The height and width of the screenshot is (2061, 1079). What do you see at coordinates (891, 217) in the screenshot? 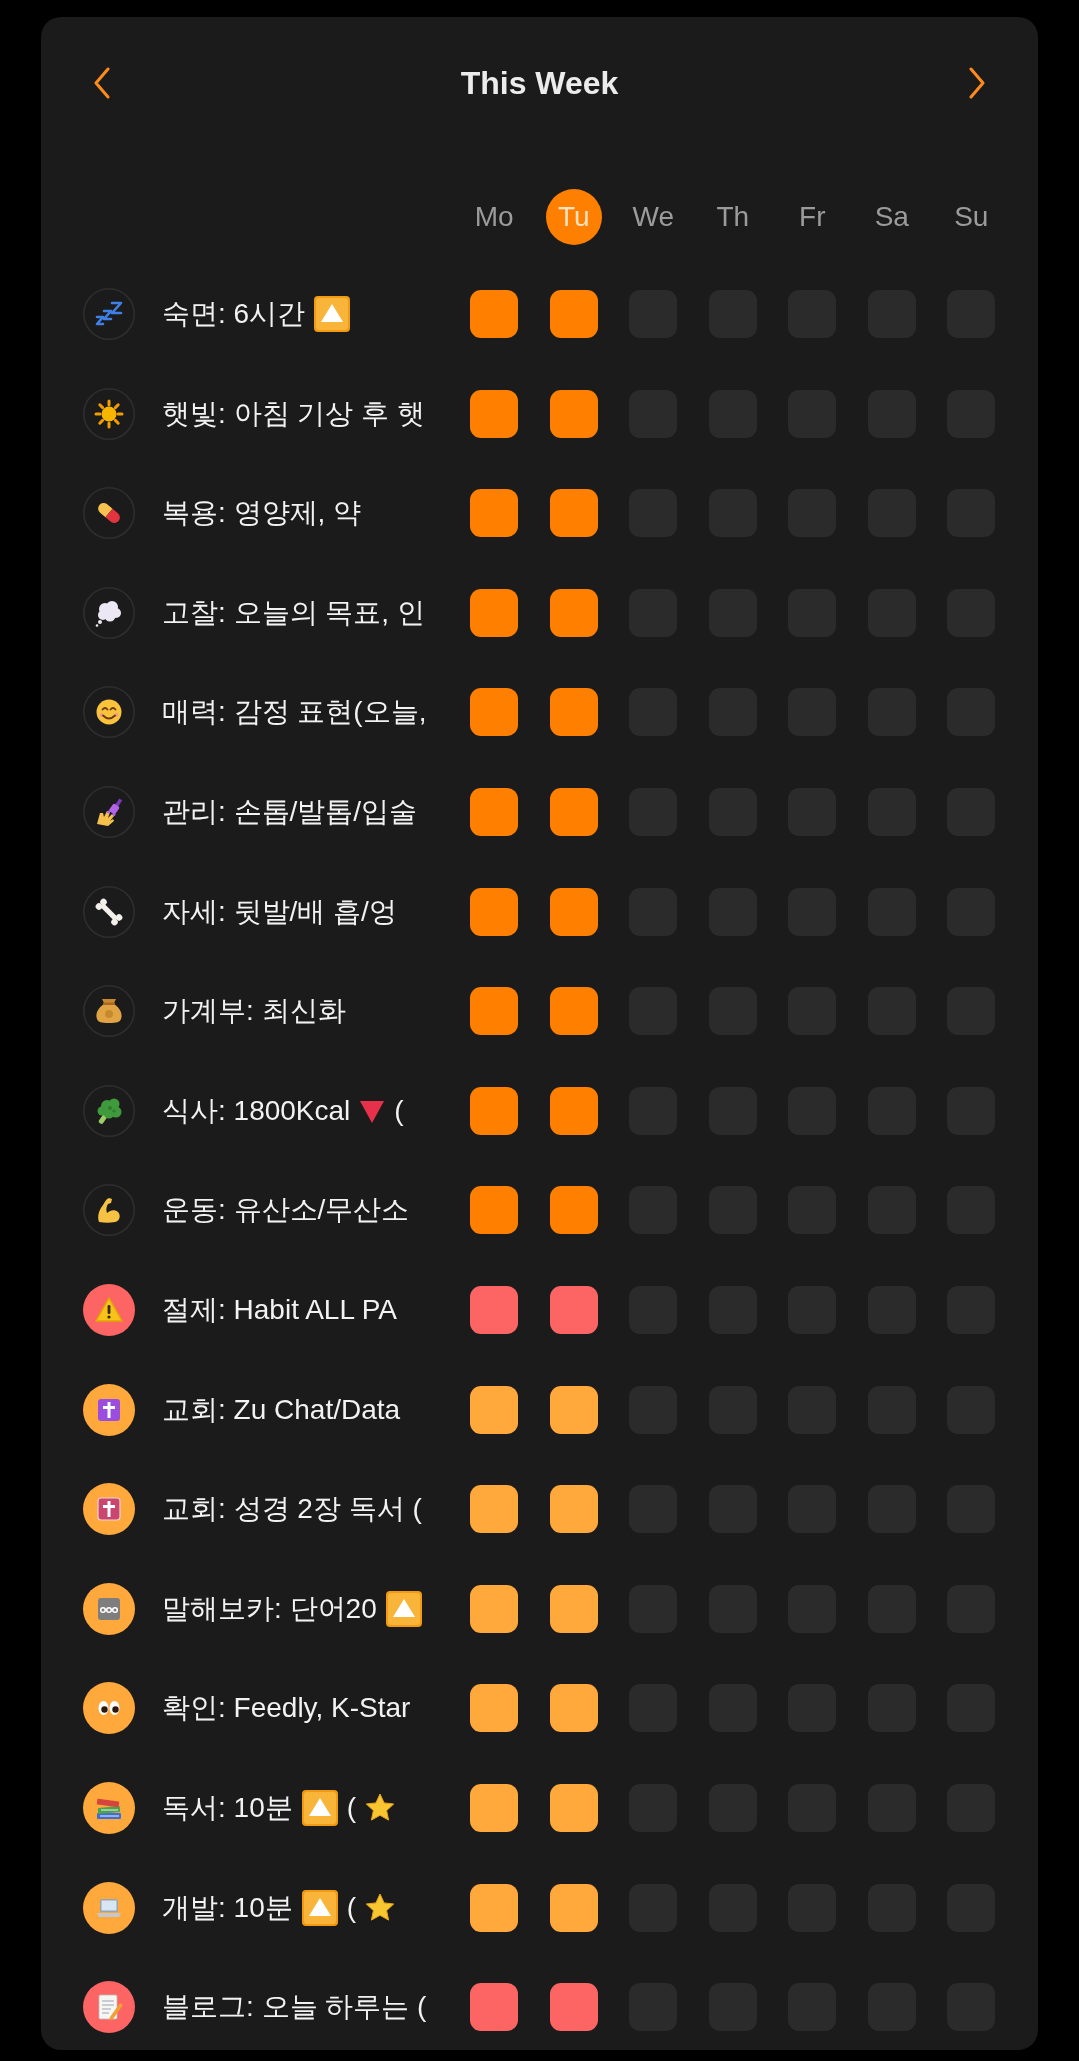
I see `day-label: Sa` at bounding box center [891, 217].